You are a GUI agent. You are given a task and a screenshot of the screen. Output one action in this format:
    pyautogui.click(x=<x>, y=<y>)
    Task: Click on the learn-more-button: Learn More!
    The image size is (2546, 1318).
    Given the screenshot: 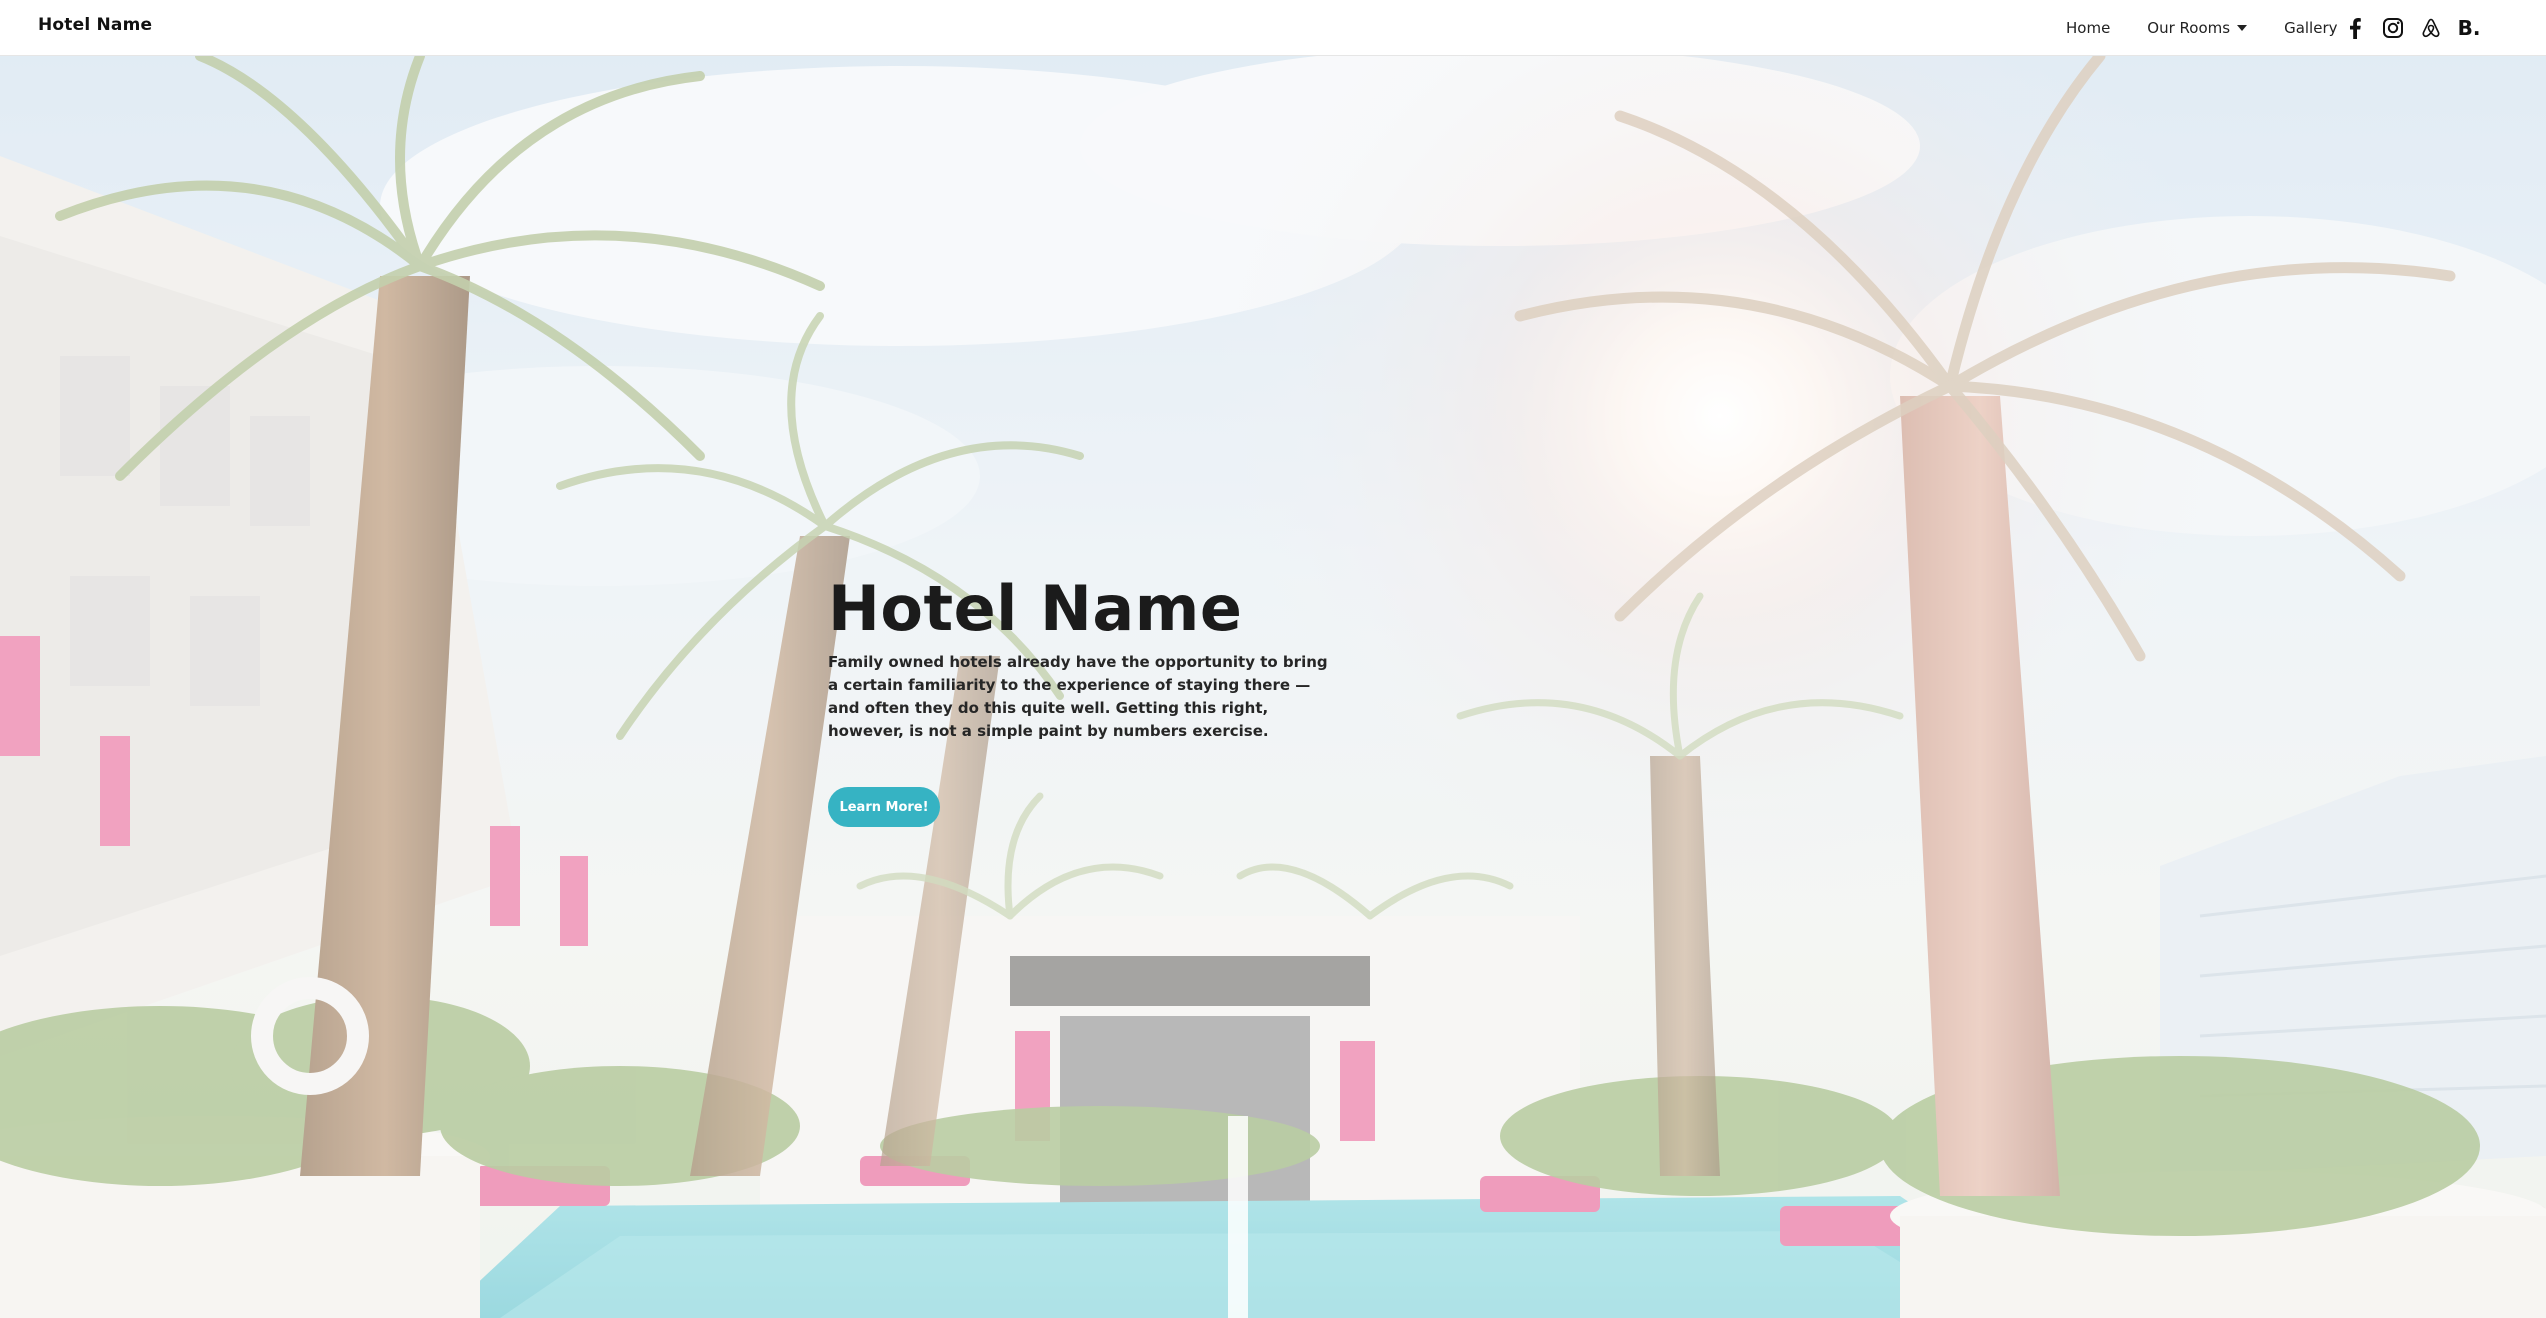 What is the action you would take?
    pyautogui.click(x=884, y=807)
    